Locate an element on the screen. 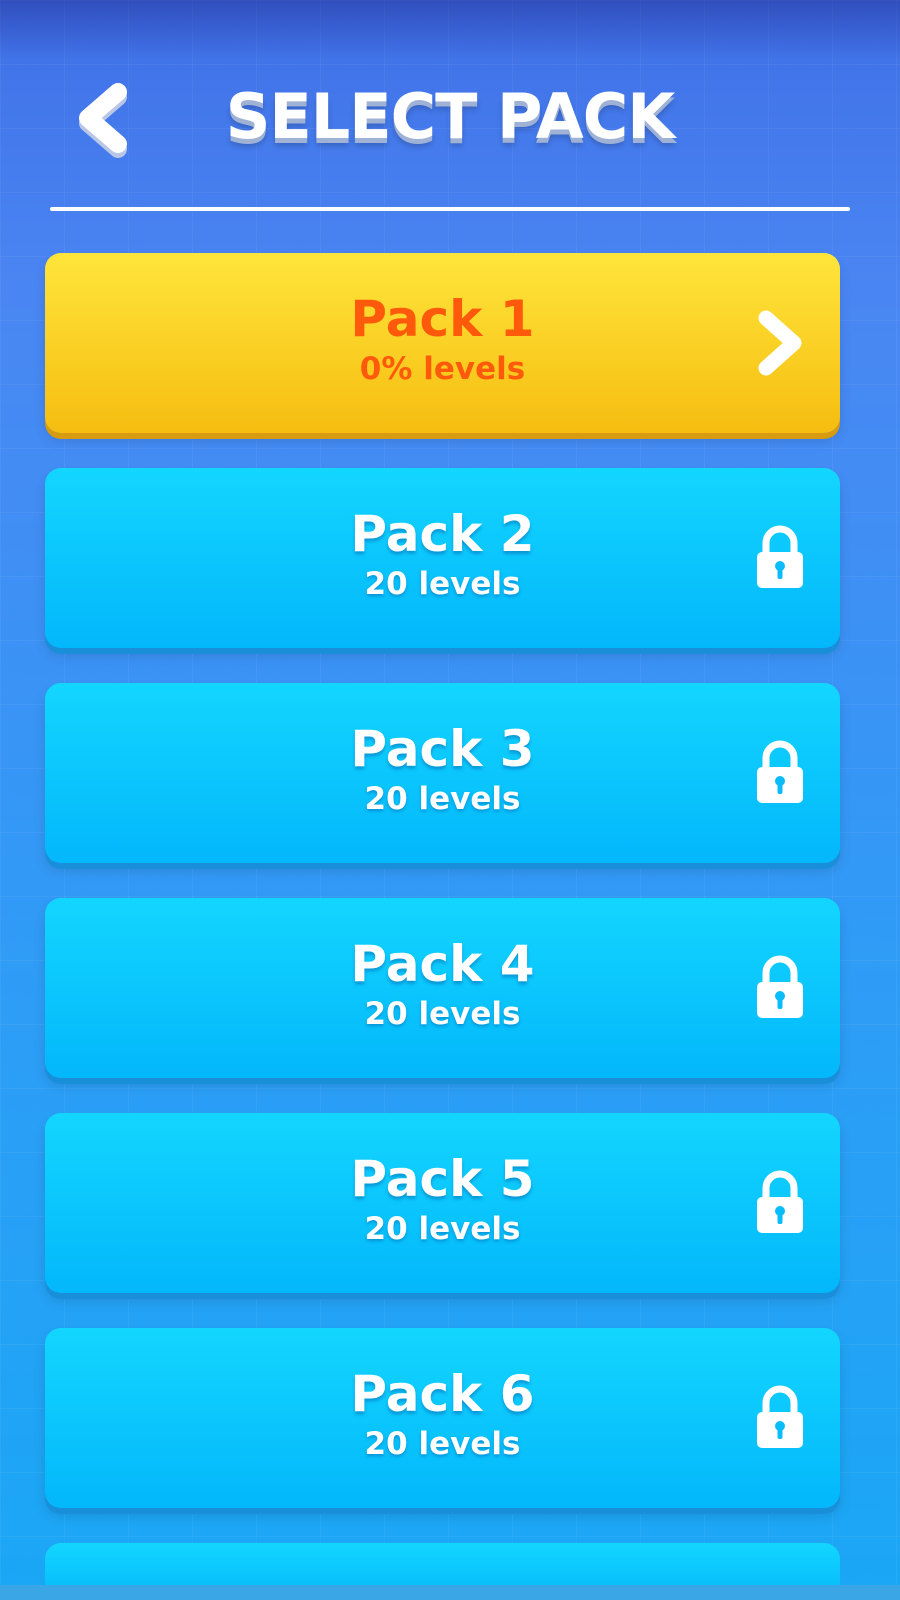  pack-name: Pack 4 is located at coordinates (442, 964).